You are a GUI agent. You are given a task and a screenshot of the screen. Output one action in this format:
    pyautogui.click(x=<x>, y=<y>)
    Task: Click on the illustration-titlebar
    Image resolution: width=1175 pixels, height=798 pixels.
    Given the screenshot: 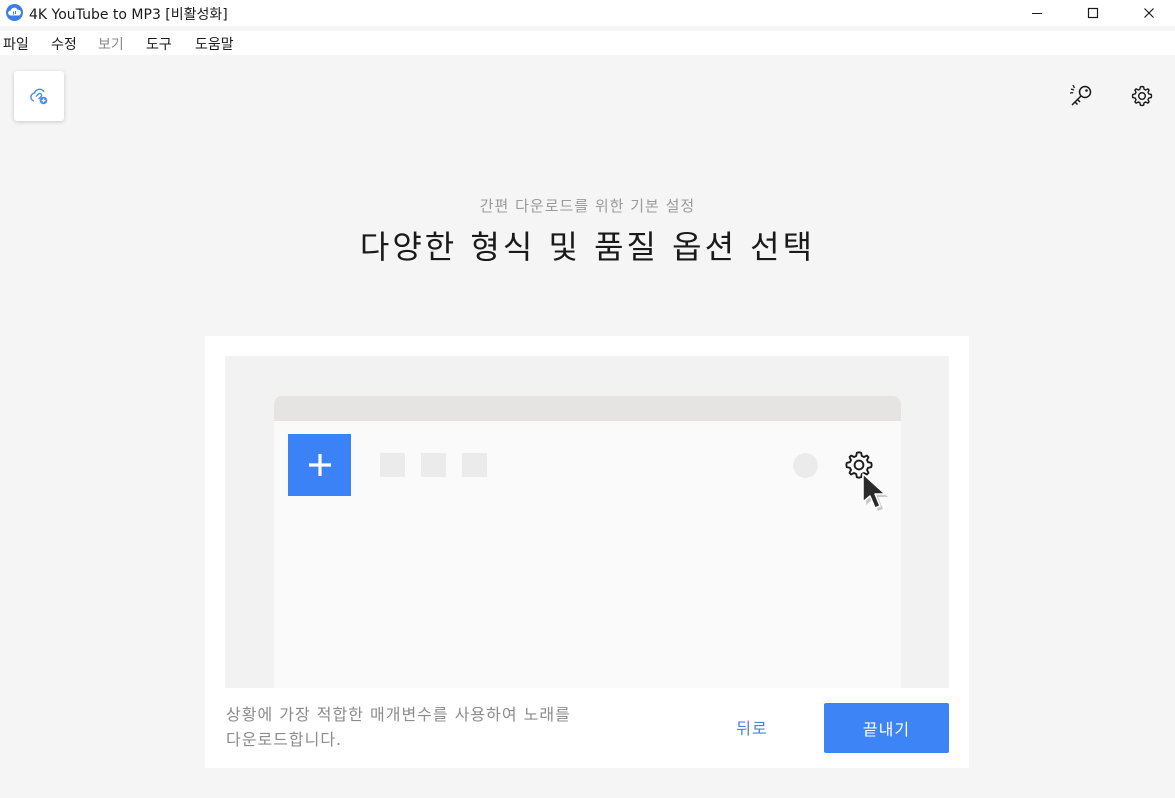 What is the action you would take?
    pyautogui.click(x=587, y=408)
    